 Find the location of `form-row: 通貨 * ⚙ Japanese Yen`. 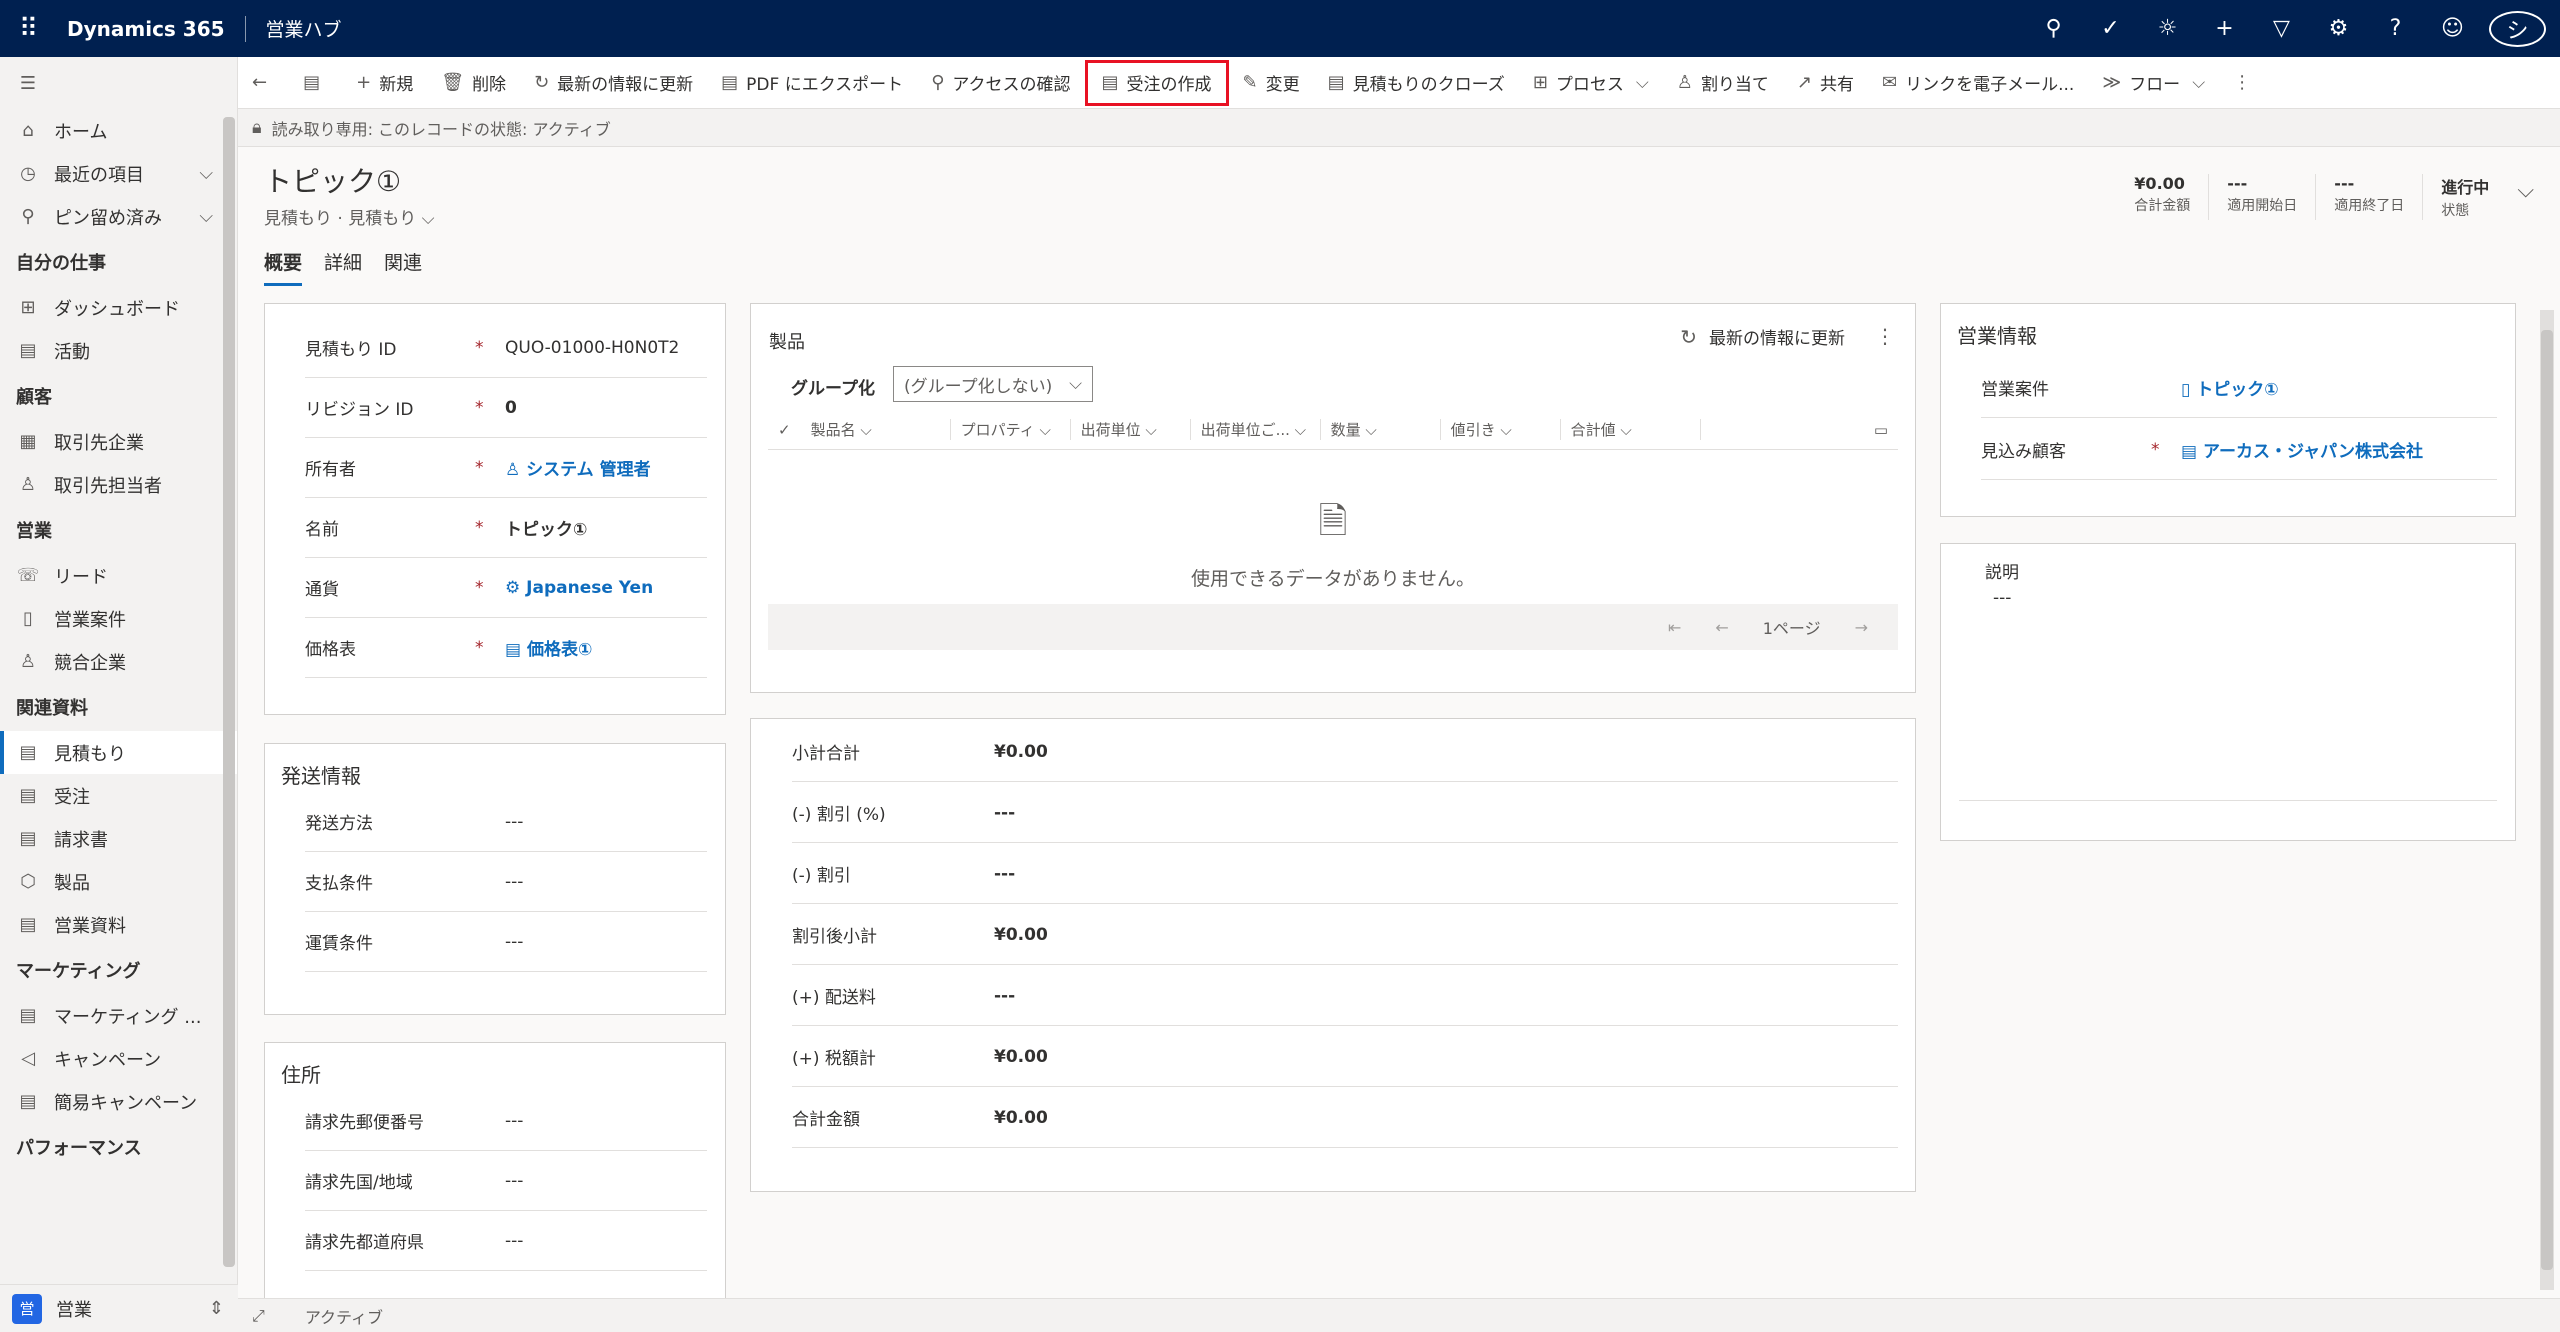

form-row: 通貨 * ⚙ Japanese Yen is located at coordinates (506, 588).